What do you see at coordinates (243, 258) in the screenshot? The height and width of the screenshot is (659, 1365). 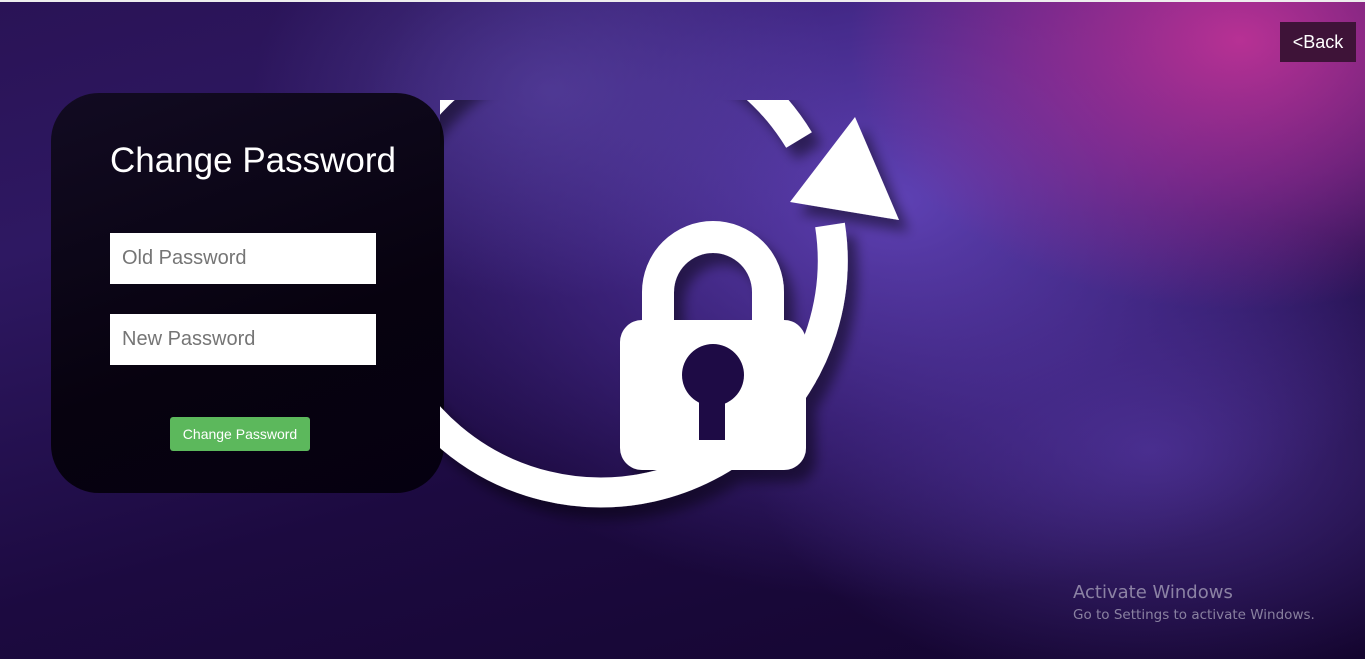 I see `old-password-input` at bounding box center [243, 258].